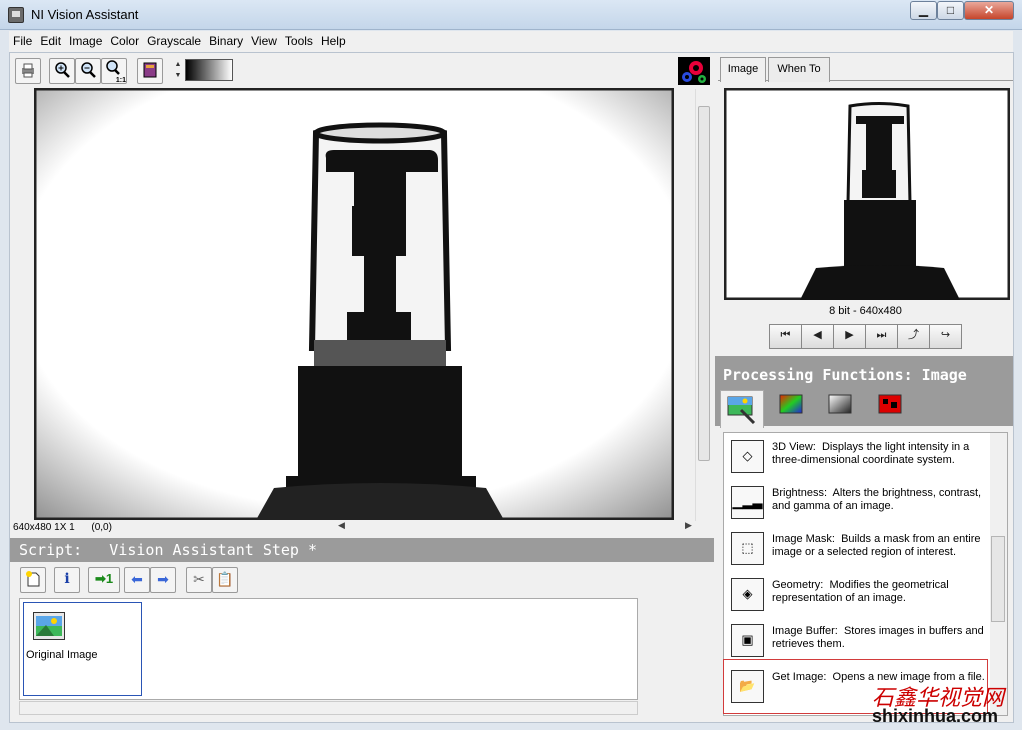 The image size is (1022, 730). What do you see at coordinates (28, 71) in the screenshot?
I see `printer-icon` at bounding box center [28, 71].